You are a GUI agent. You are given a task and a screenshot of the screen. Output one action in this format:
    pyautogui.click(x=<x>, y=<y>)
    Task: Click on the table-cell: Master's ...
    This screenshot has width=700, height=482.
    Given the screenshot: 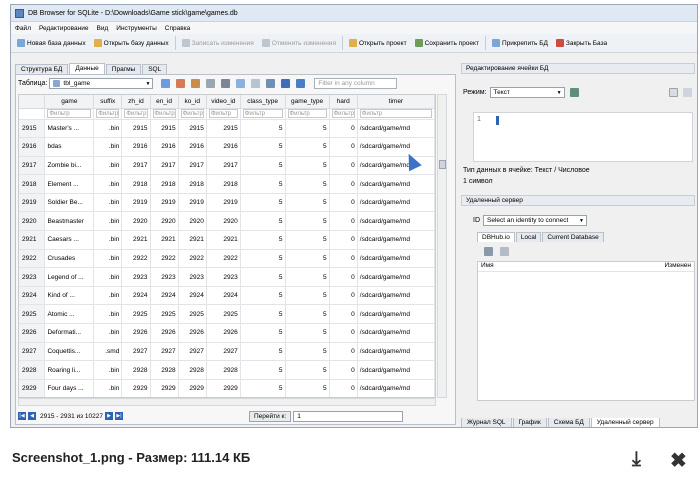 What is the action you would take?
    pyautogui.click(x=69, y=129)
    